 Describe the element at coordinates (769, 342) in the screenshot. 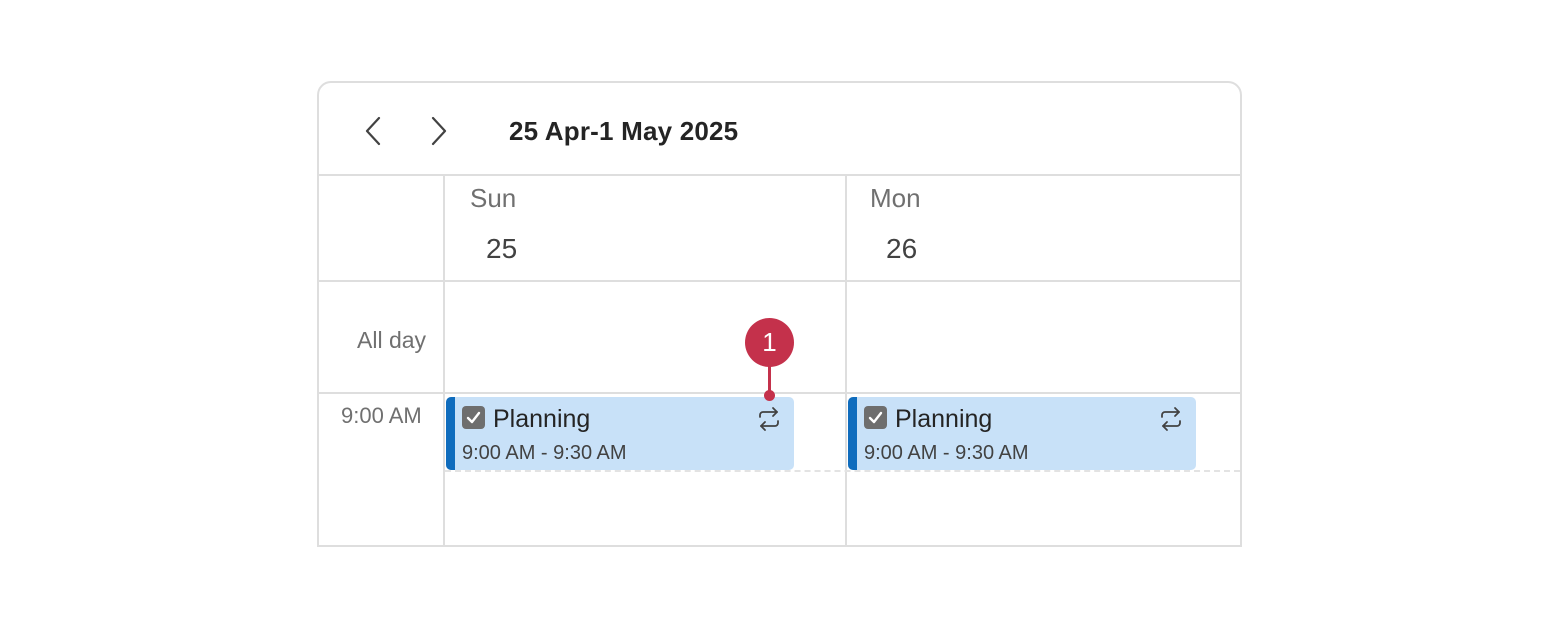

I see `callout-badge: 1` at that location.